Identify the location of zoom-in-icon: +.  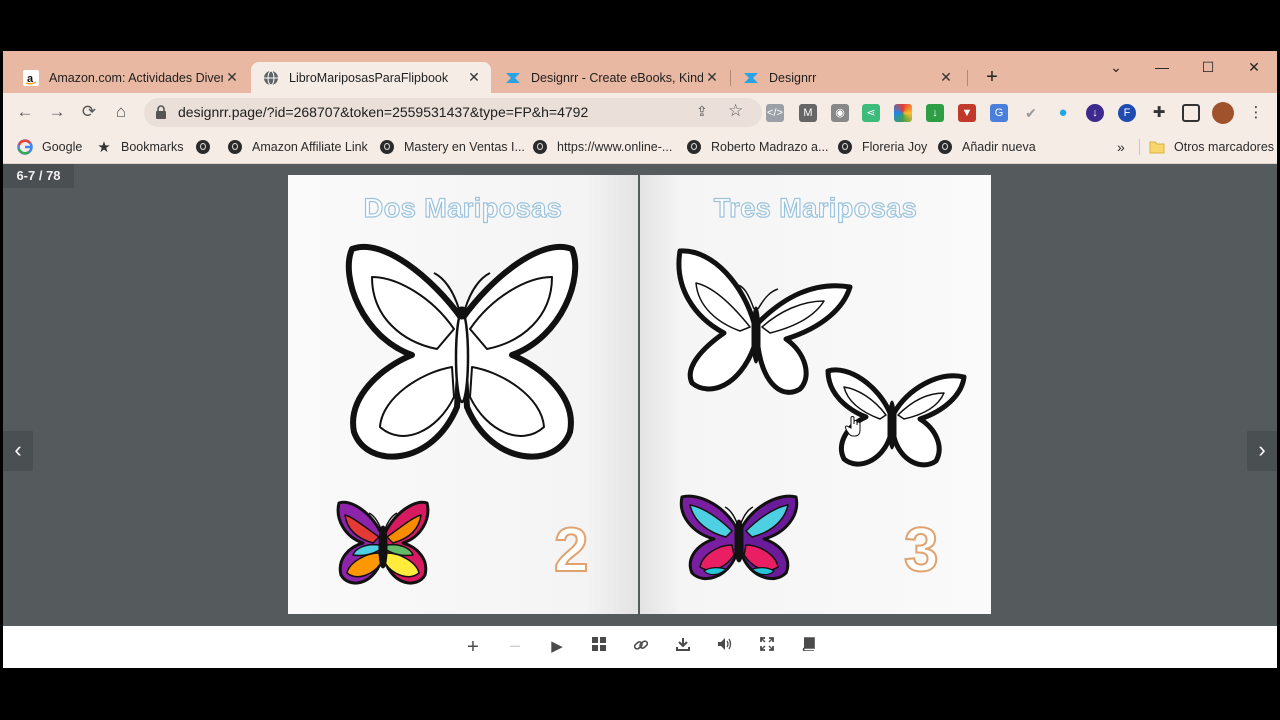
(473, 647).